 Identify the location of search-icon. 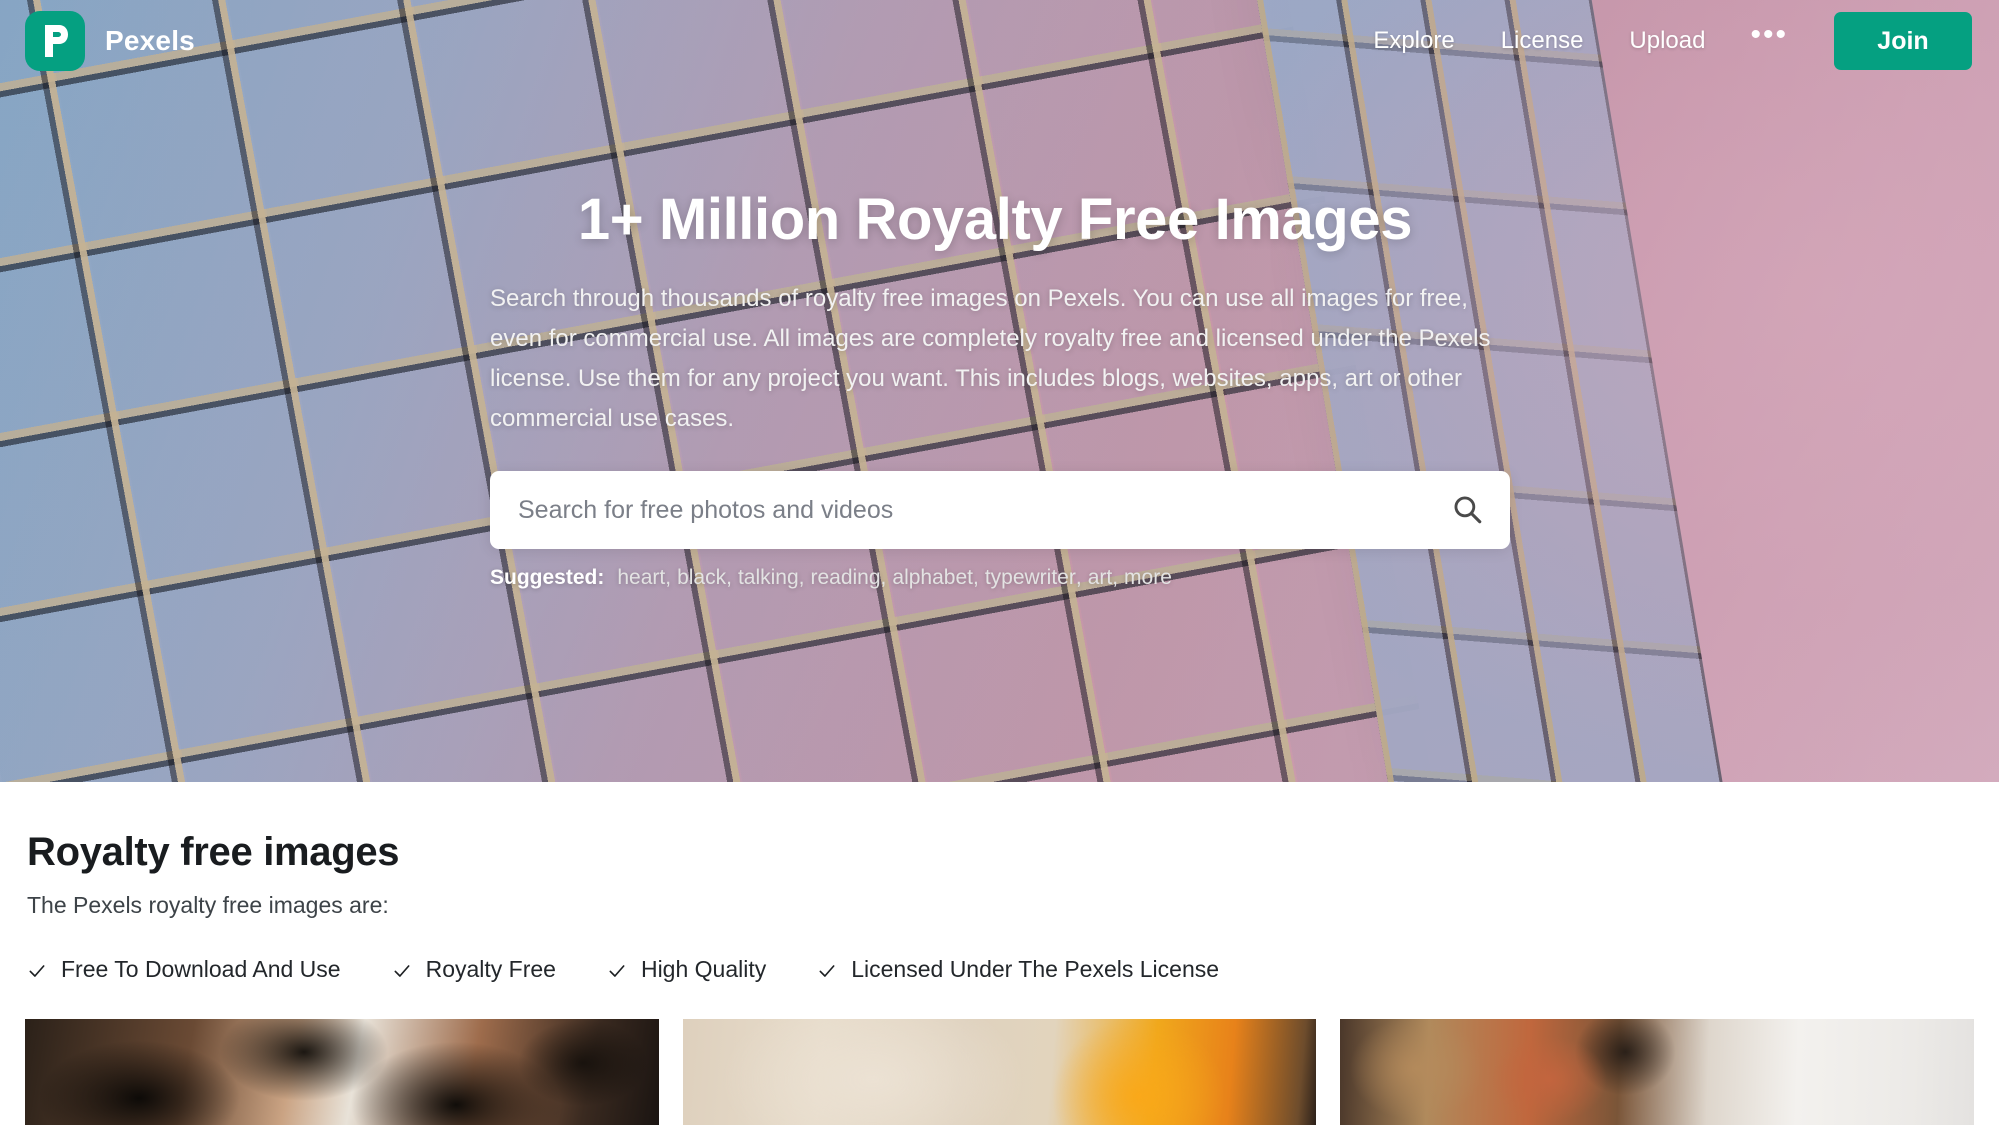
(1467, 510).